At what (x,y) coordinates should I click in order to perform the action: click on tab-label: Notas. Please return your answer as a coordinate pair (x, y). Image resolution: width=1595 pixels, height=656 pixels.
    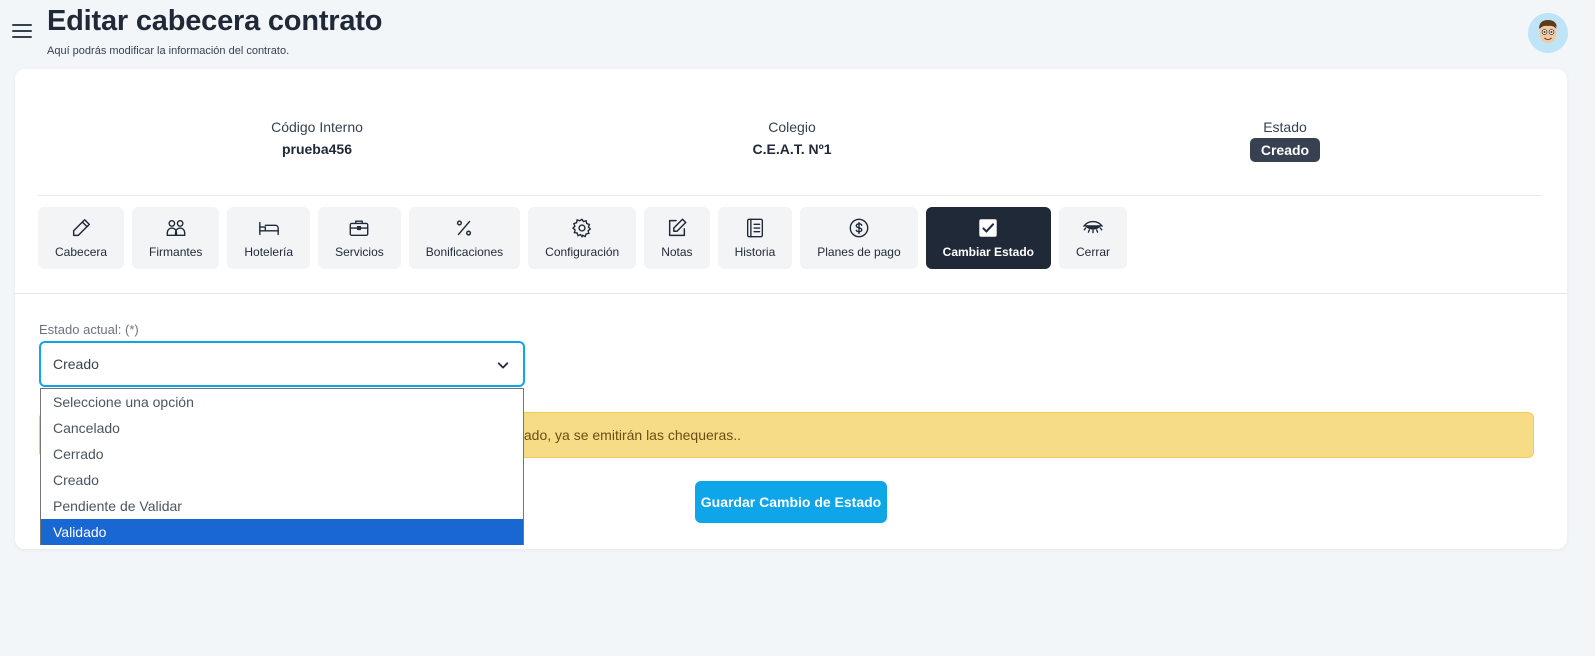
    Looking at the image, I should click on (677, 252).